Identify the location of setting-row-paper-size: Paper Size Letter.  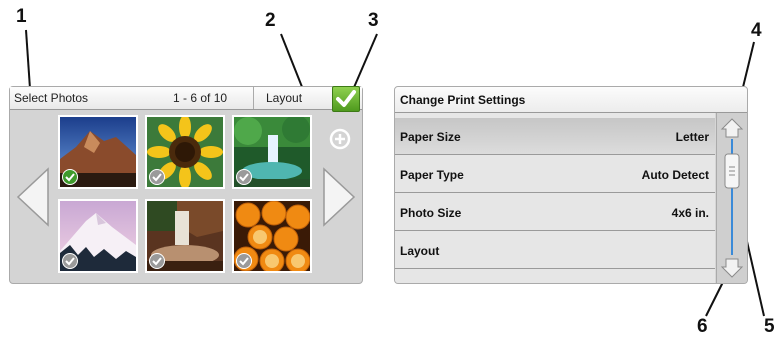
(555, 136).